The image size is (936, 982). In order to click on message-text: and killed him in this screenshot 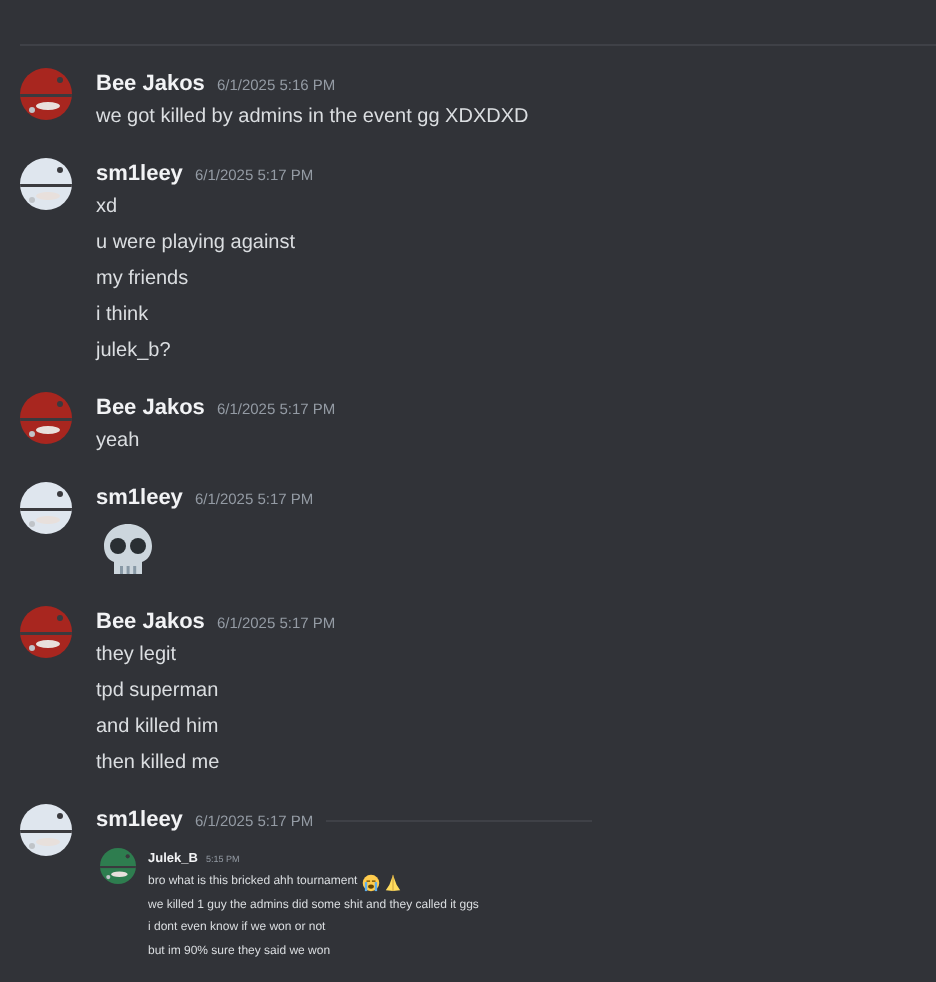, I will do `click(158, 728)`.